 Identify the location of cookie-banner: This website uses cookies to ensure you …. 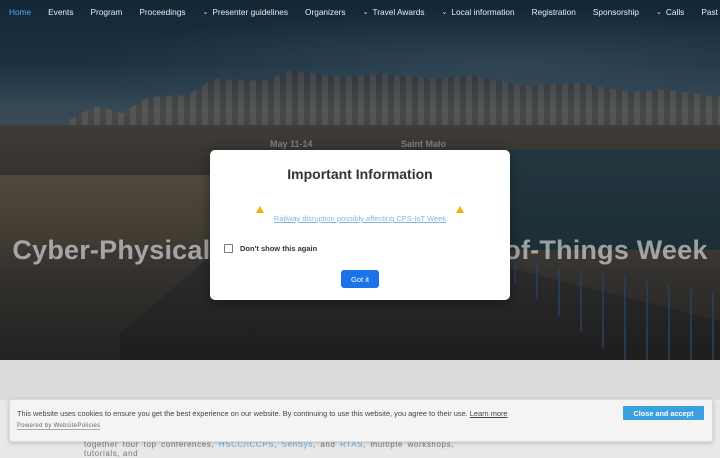
(361, 420).